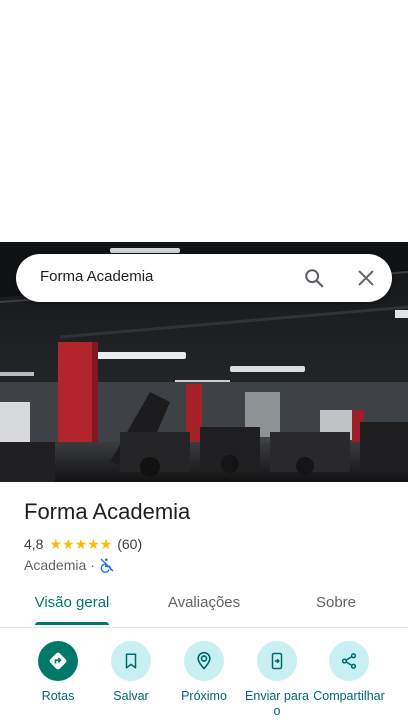 The height and width of the screenshot is (724, 408). What do you see at coordinates (72, 606) in the screenshot?
I see `tab-overview: Visão geral` at bounding box center [72, 606].